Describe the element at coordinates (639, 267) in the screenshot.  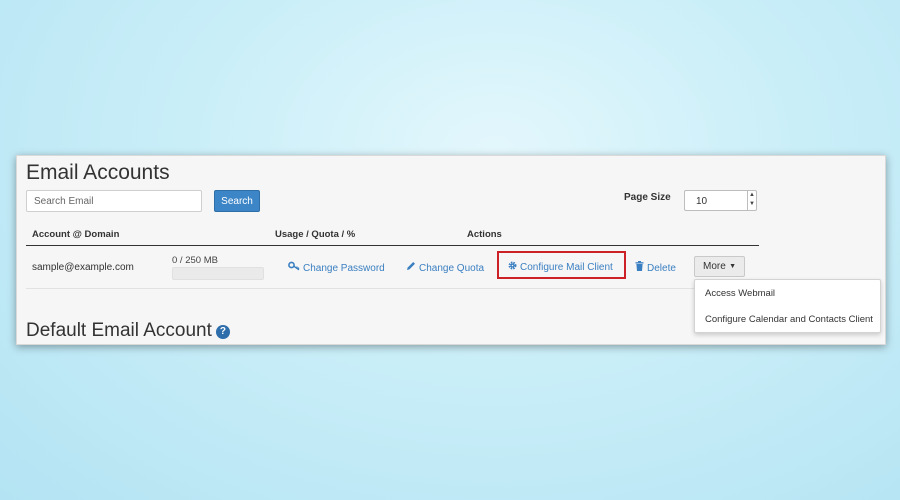
I see `trash-icon` at that location.